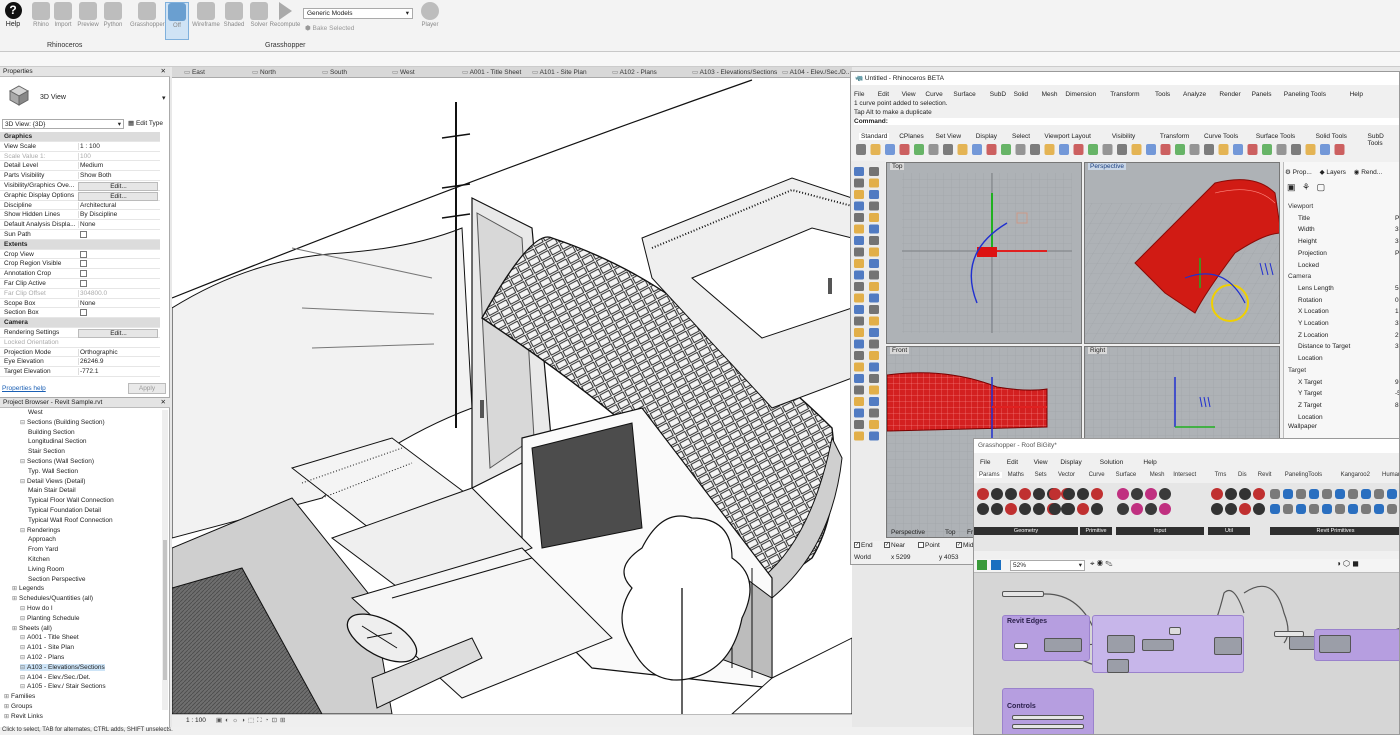 This screenshot has width=1400, height=735. What do you see at coordinates (49, 637) in the screenshot?
I see `browser-item: ⊟ A001 - Title Sheet` at bounding box center [49, 637].